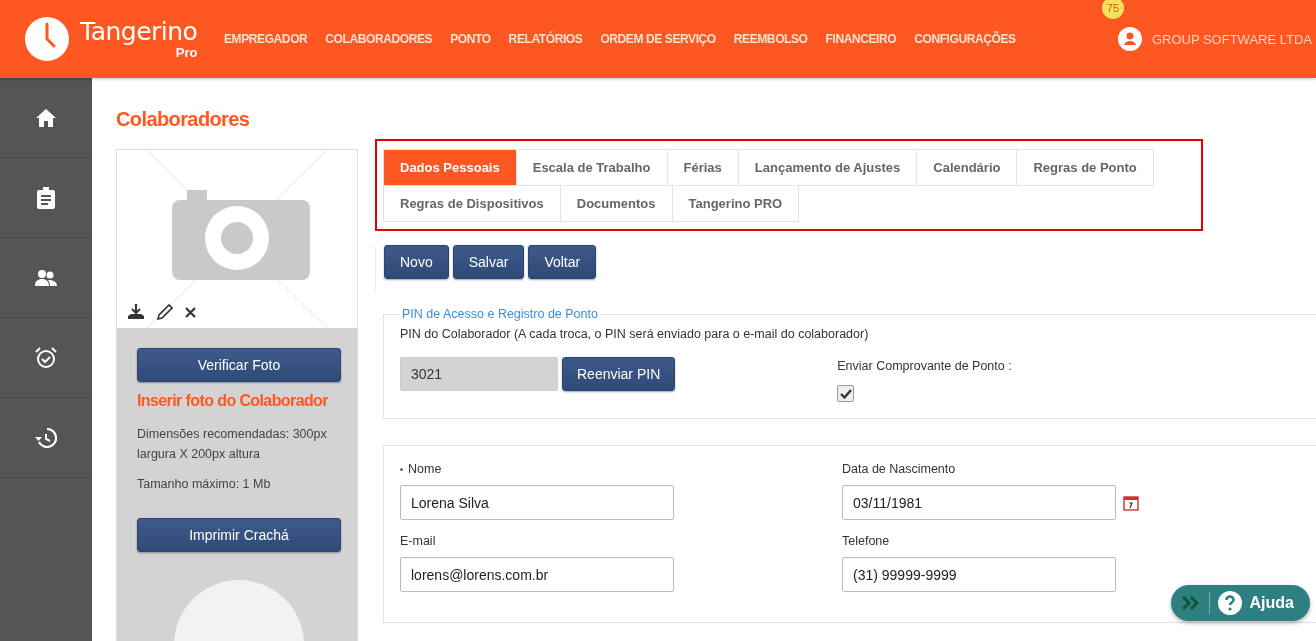 This screenshot has width=1316, height=641. I want to click on tab: Lançamento de Ajustes, so click(827, 167).